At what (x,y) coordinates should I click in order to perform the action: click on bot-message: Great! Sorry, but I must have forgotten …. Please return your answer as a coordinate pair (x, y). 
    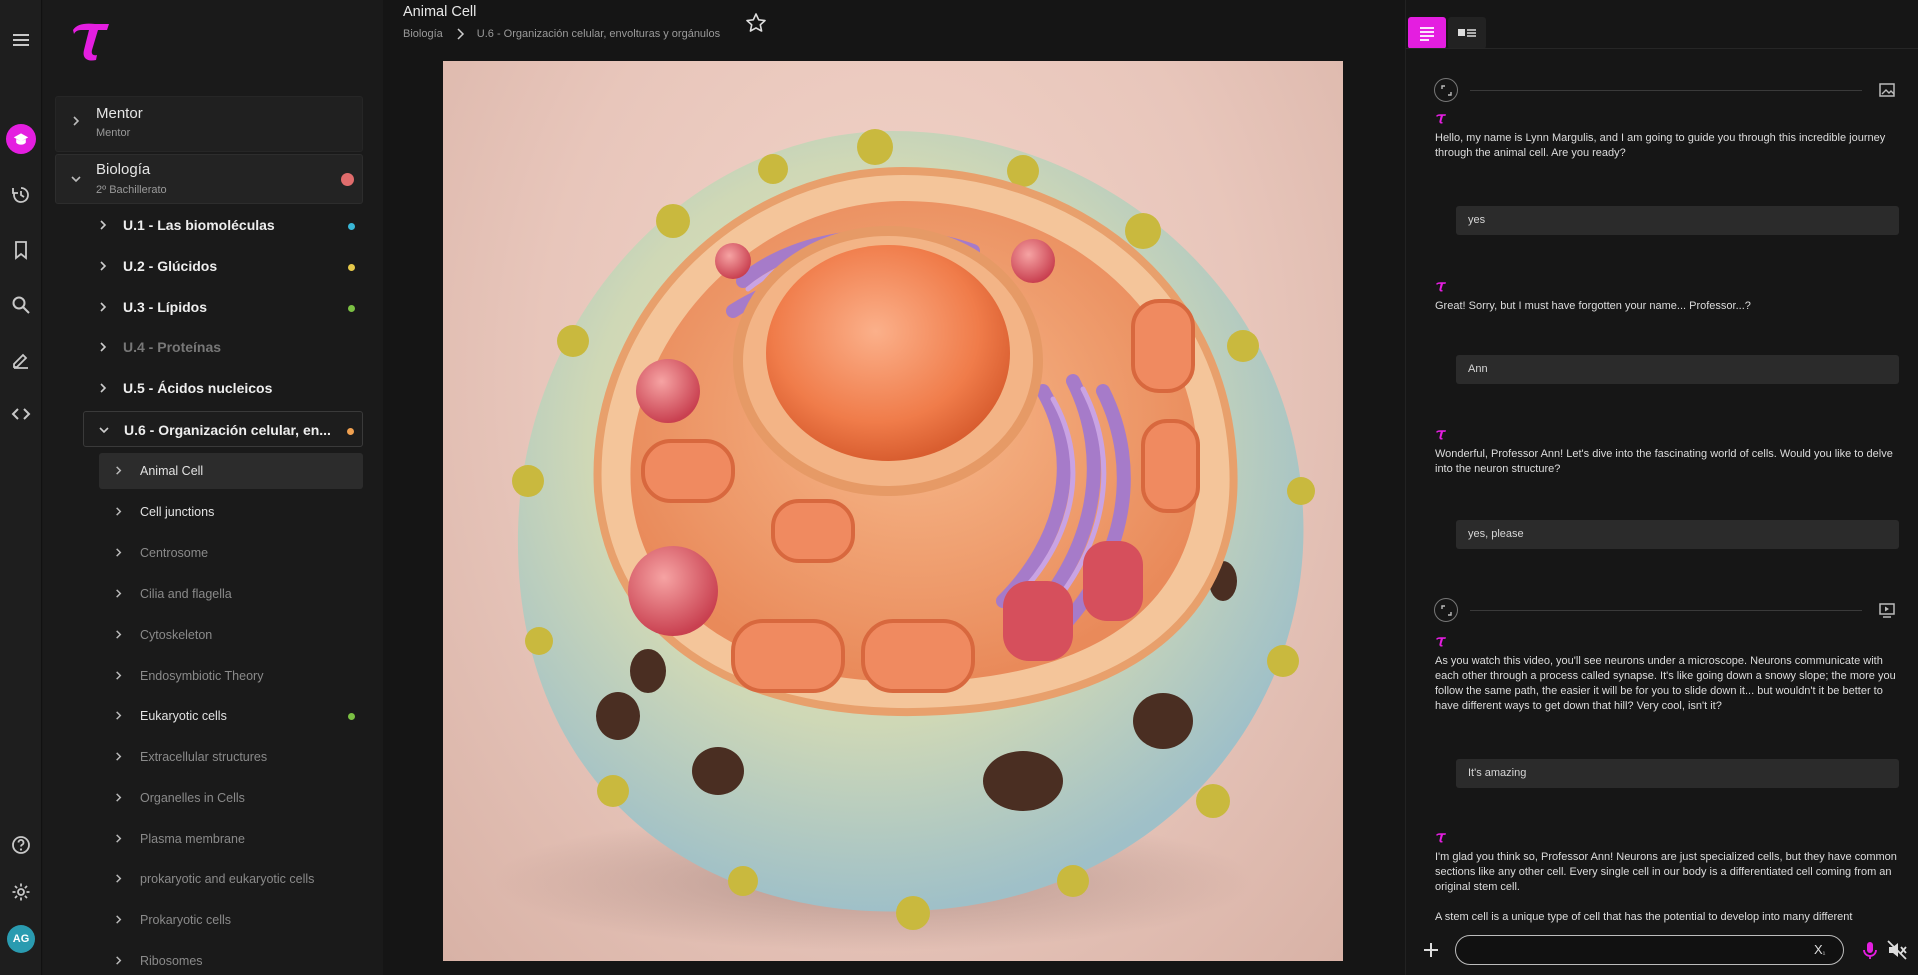
    Looking at the image, I should click on (1666, 297).